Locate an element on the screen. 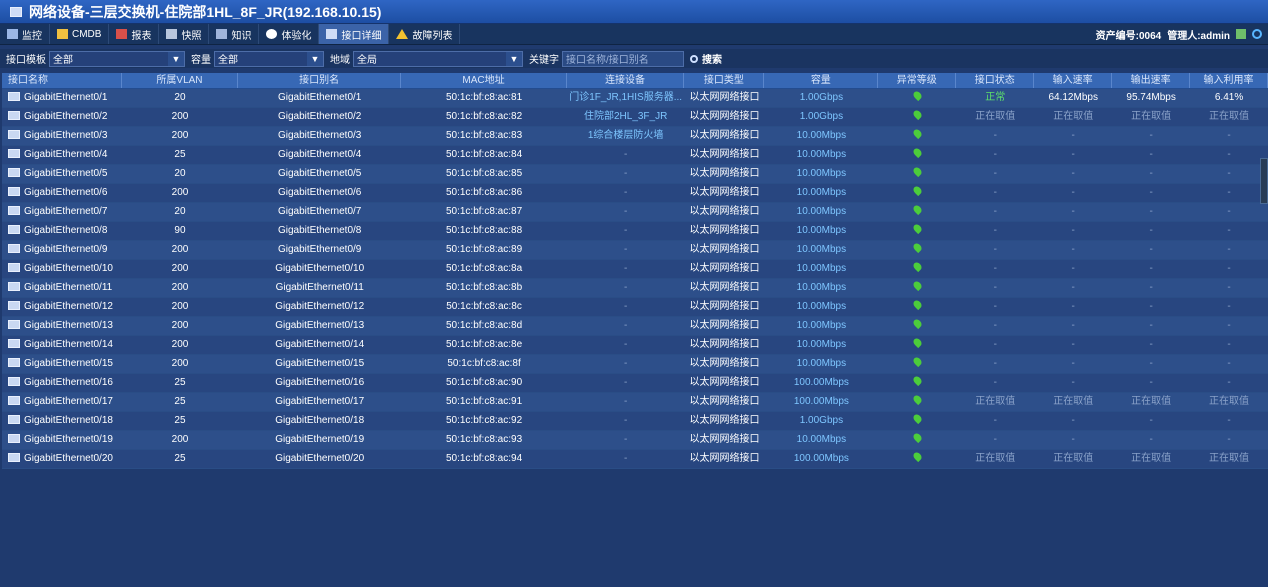  interface-name: GigabitEthernet0/7 is located at coordinates (65, 212).